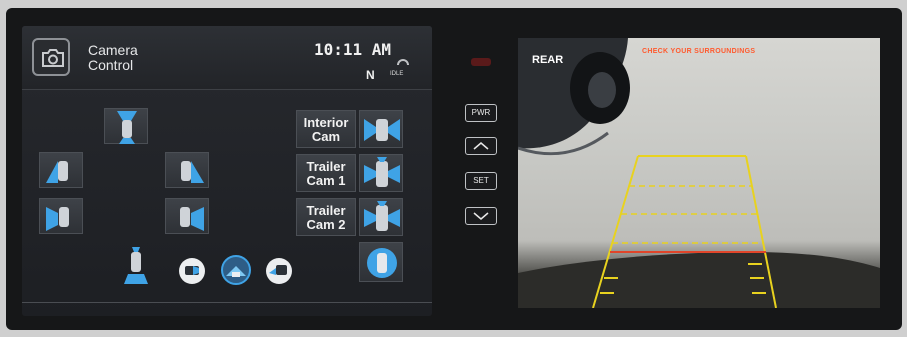  I want to click on chevron-down-icon, so click(481, 216).